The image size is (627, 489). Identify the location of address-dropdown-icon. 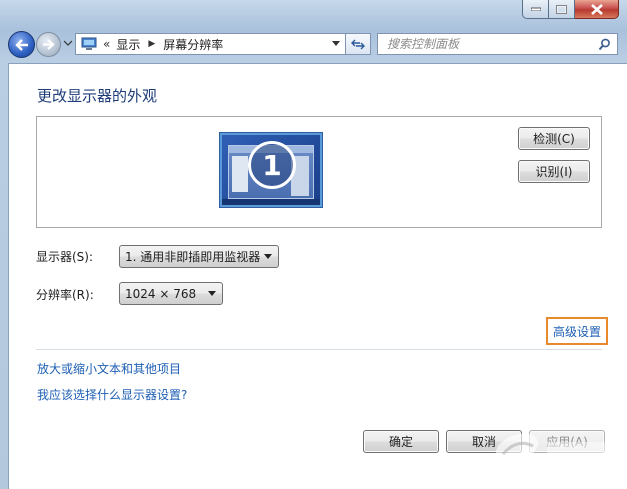
(336, 44).